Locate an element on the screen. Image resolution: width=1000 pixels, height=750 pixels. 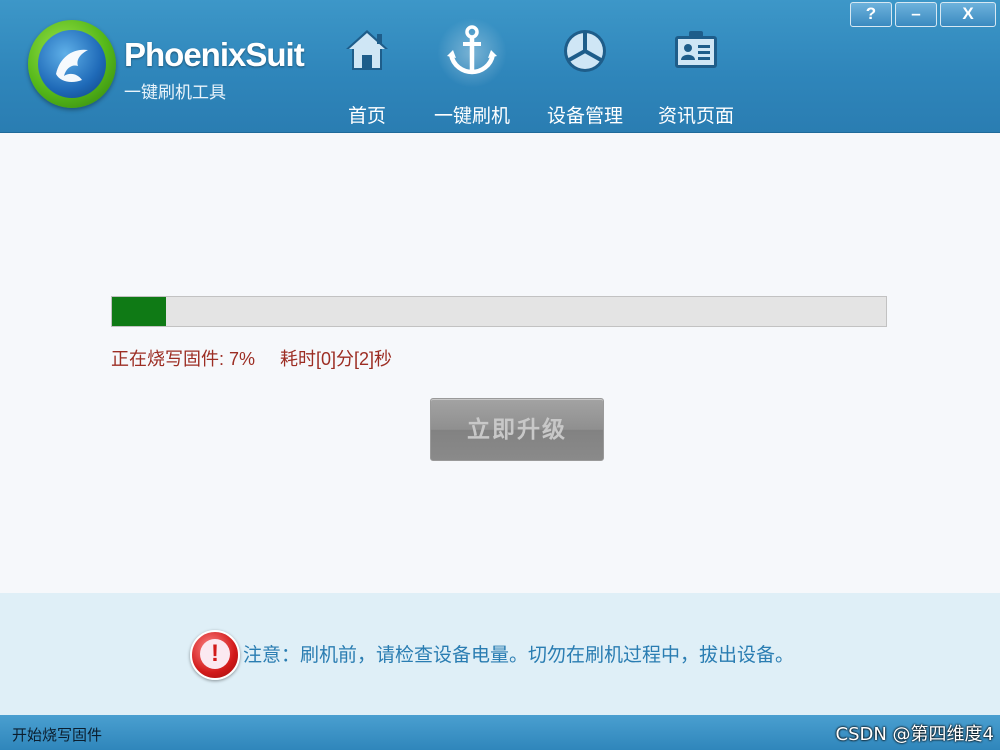
help-button: ? is located at coordinates (871, 14).